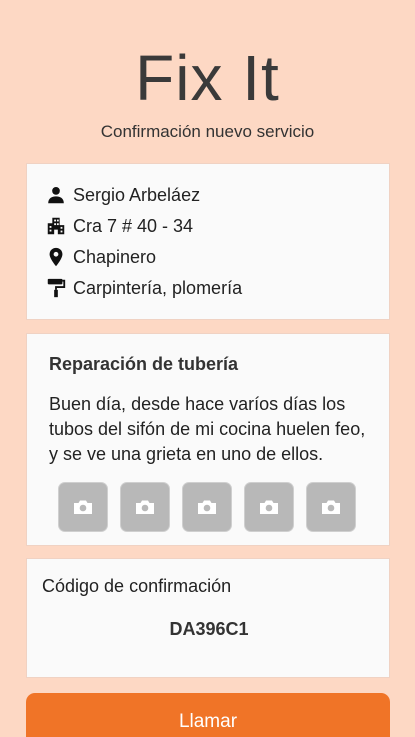 Image resolution: width=415 pixels, height=737 pixels. What do you see at coordinates (56, 257) in the screenshot?
I see `location-pin-icon` at bounding box center [56, 257].